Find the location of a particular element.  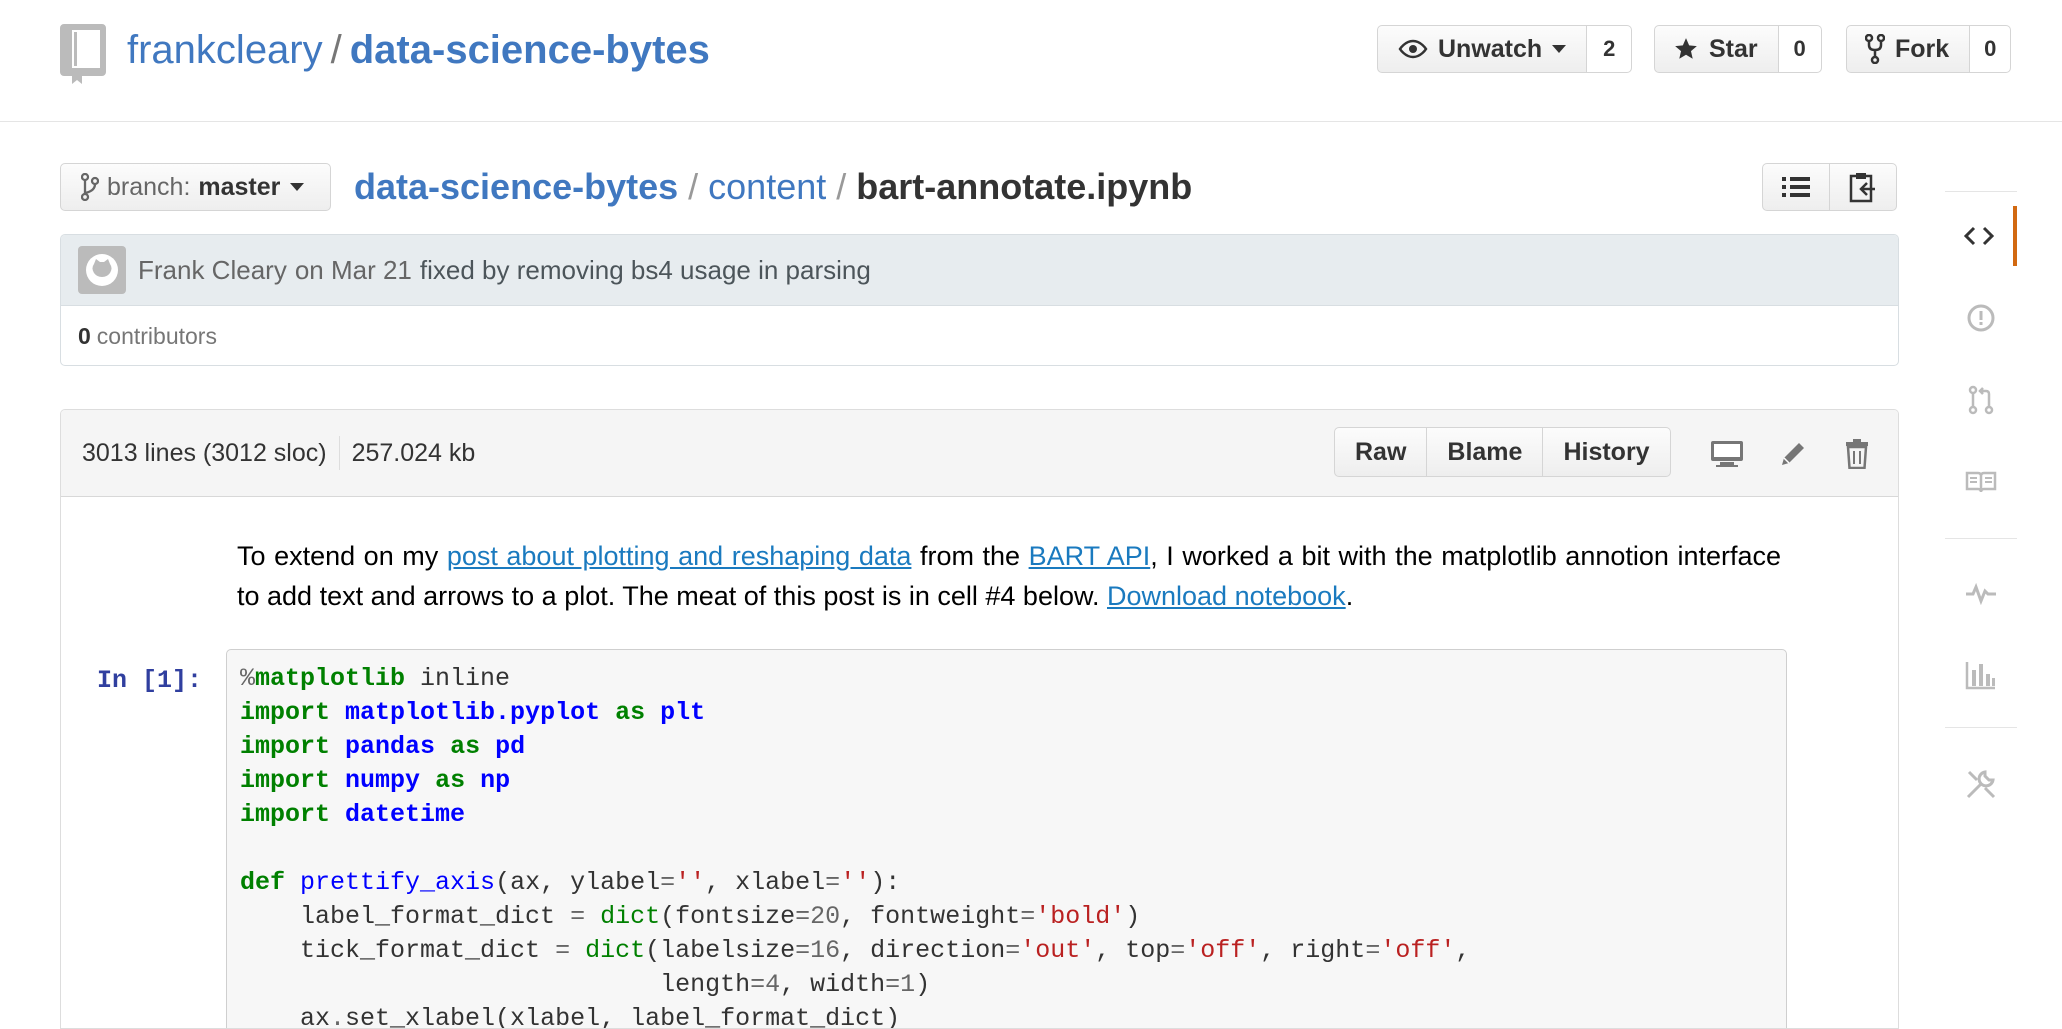

commit-date: on Mar 21 is located at coordinates (353, 269).